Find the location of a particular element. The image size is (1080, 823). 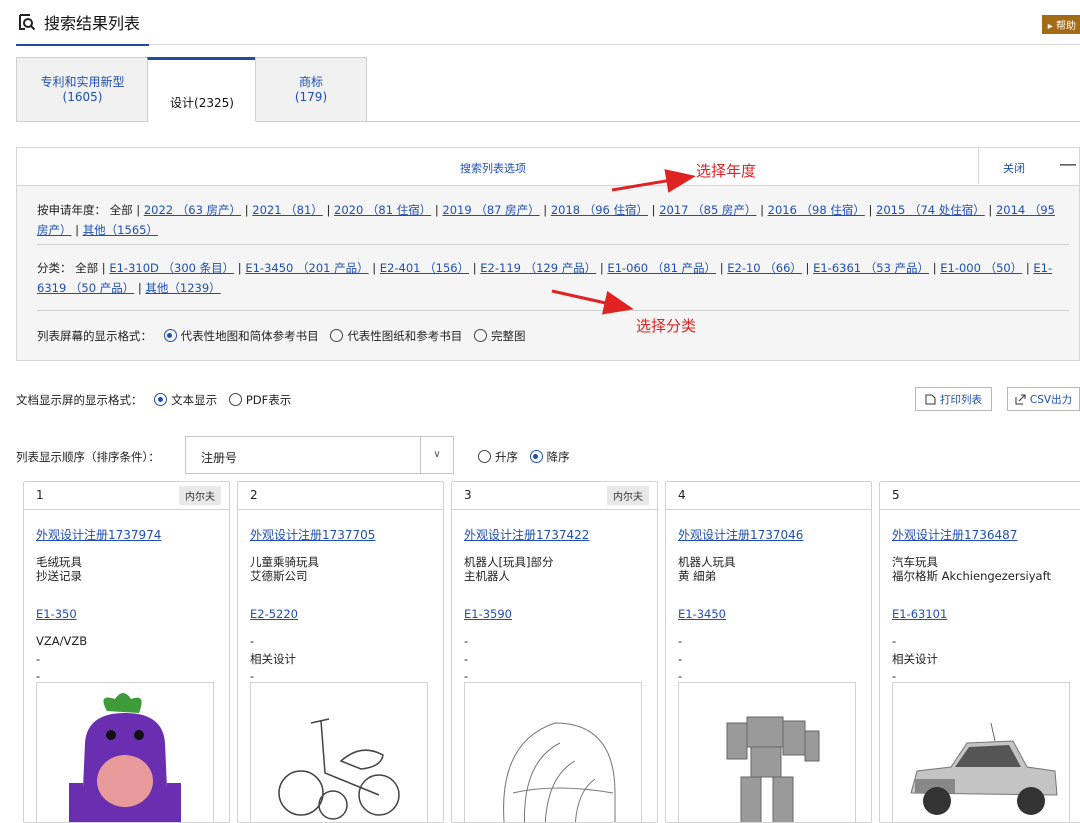

annotation-select-year: 选择年度 is located at coordinates (726, 171).